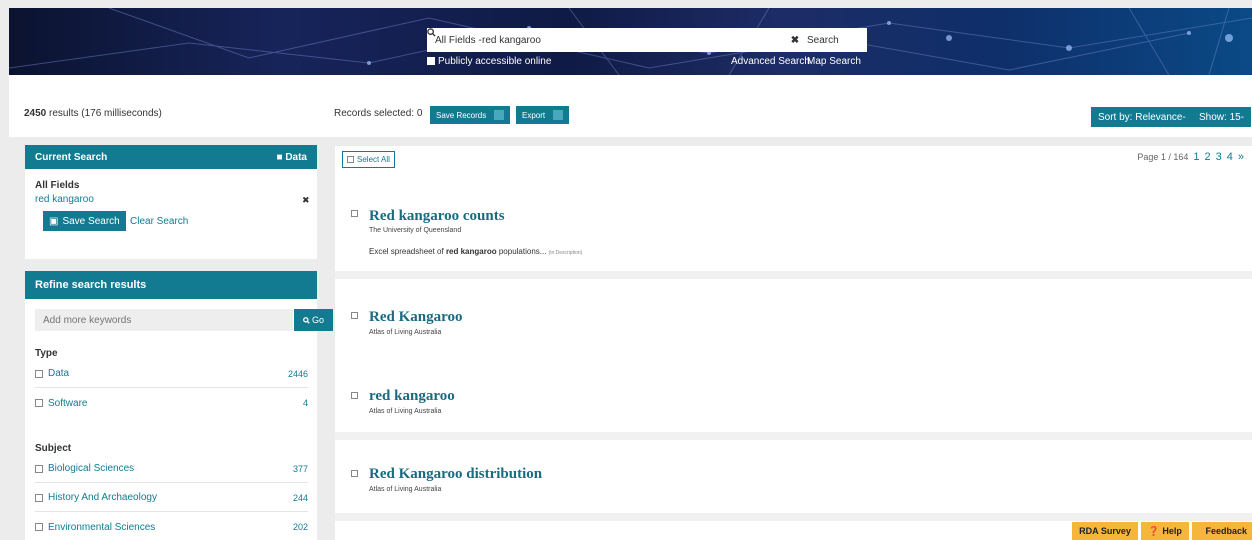 The width and height of the screenshot is (1252, 540). Describe the element at coordinates (57, 185) in the screenshot. I see `field-label: All Fields` at that location.